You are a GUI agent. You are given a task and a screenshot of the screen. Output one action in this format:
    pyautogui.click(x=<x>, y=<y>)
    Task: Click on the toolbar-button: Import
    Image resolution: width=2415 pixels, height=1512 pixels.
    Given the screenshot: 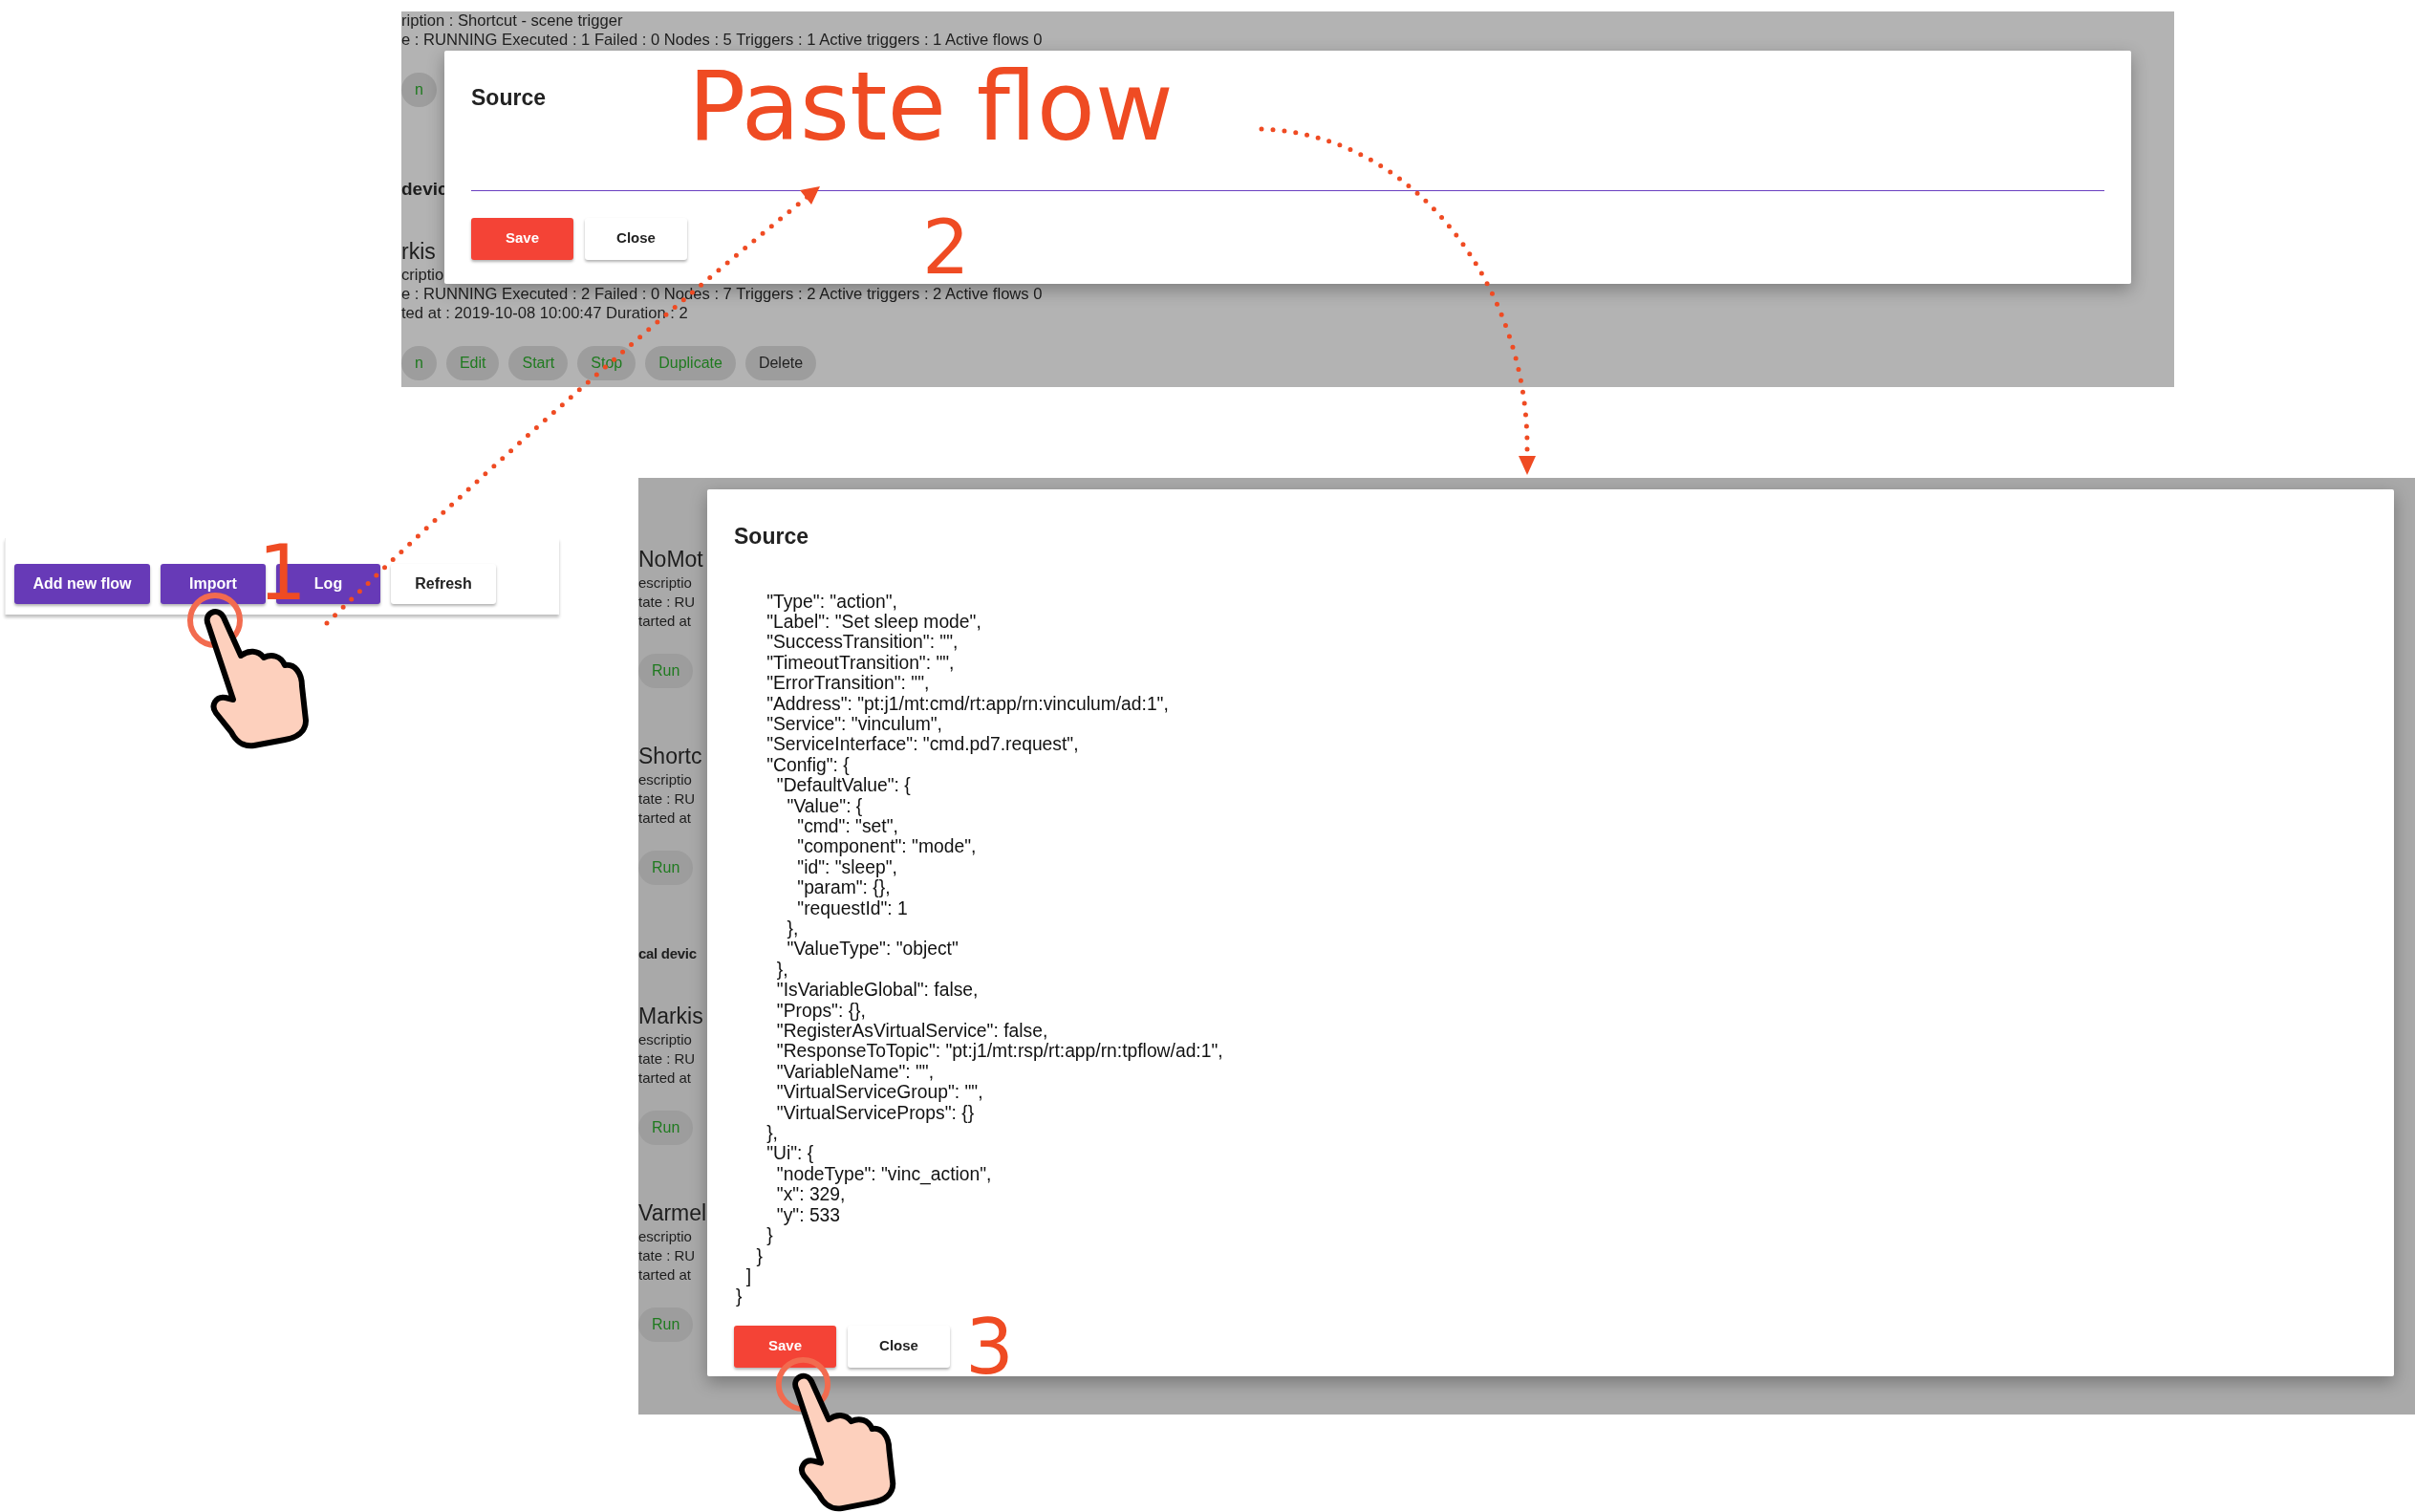 What is the action you would take?
    pyautogui.click(x=213, y=584)
    